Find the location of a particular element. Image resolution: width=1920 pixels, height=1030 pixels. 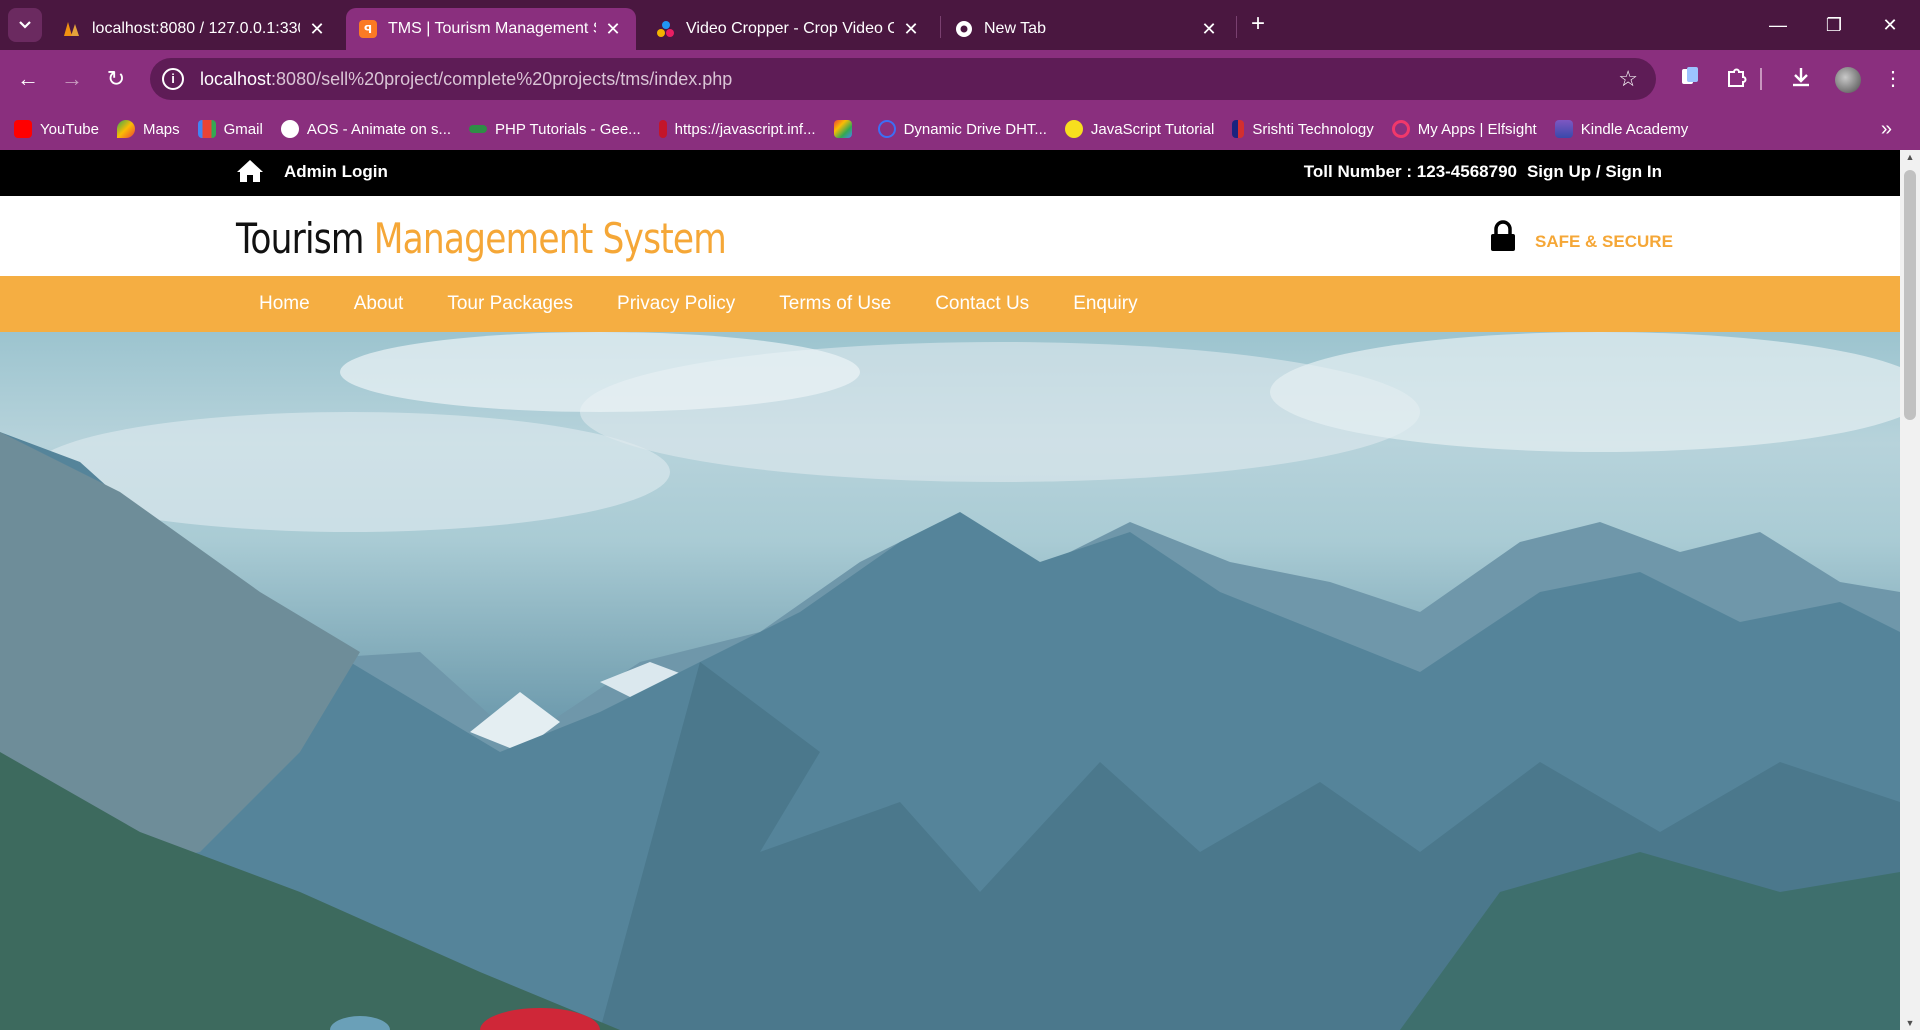

nav-contact-us: Contact Us is located at coordinates (982, 304).